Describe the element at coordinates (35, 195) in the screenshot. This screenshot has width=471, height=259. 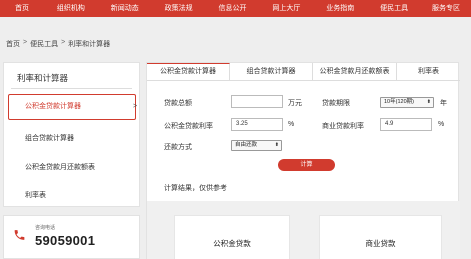
I see `sidebar-item-rate-table: 利率表` at that location.